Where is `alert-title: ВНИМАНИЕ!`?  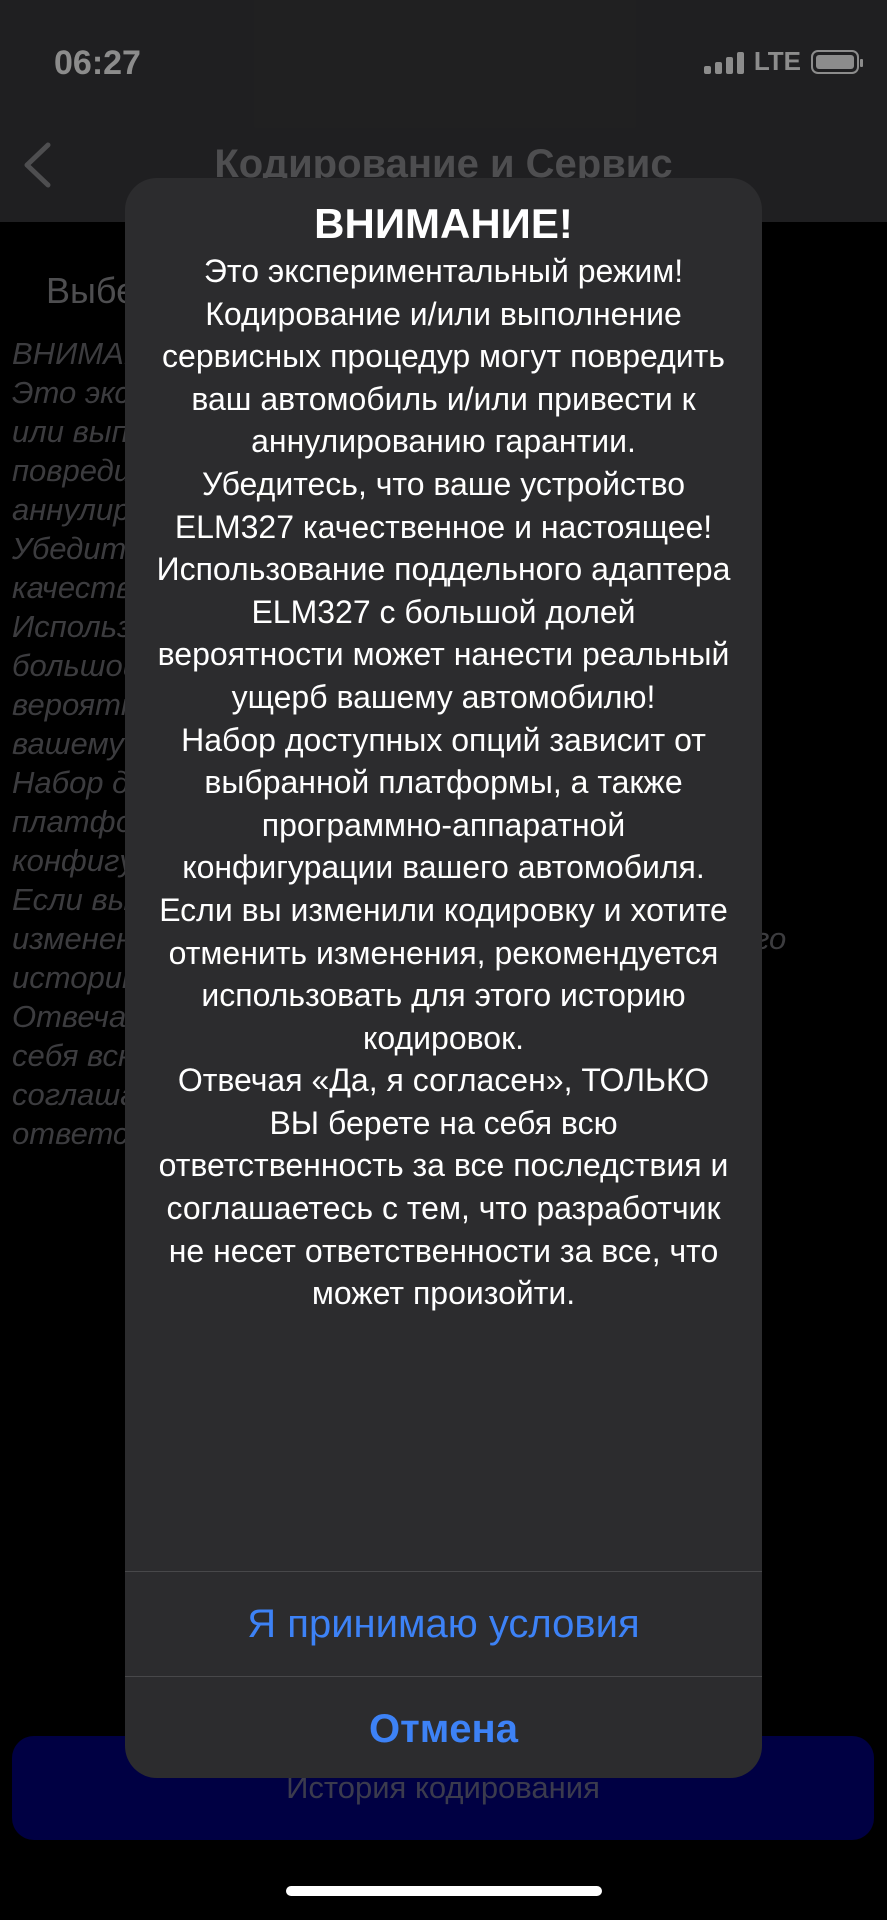
alert-title: ВНИМАНИЕ! is located at coordinates (443, 223).